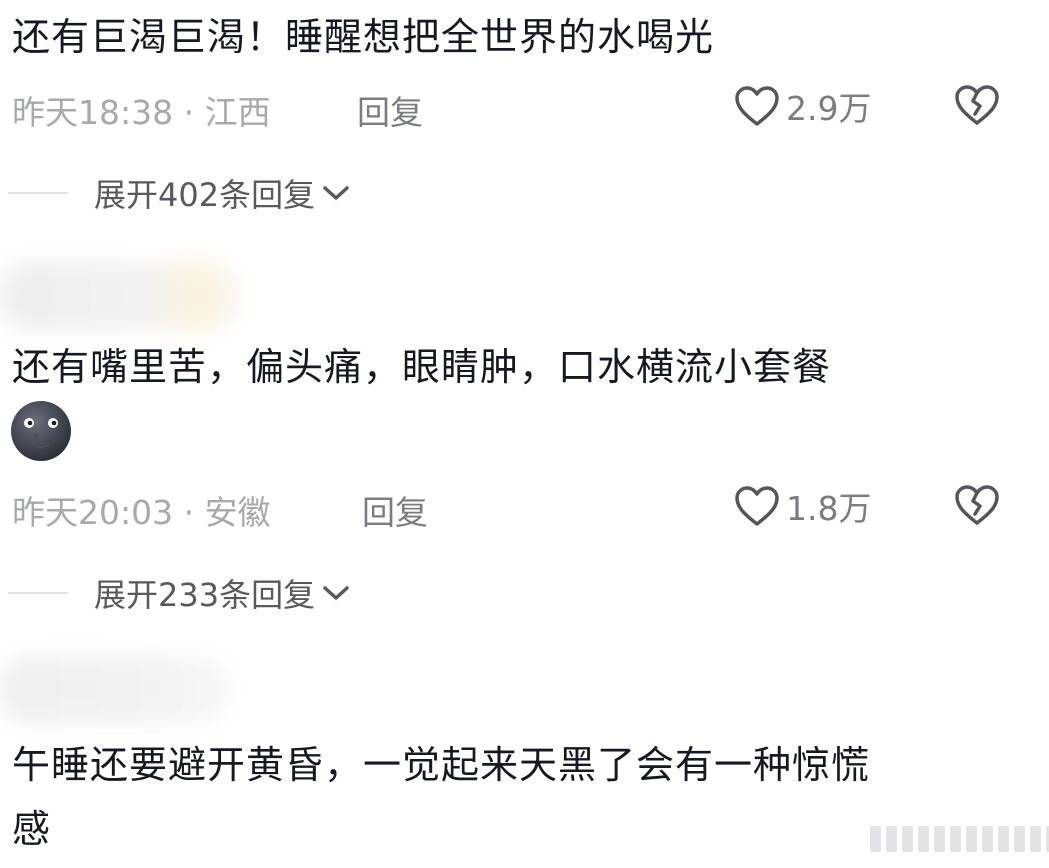 The width and height of the screenshot is (1049, 868). Describe the element at coordinates (205, 195) in the screenshot. I see `expand-replies-label: 展开402条回复` at that location.